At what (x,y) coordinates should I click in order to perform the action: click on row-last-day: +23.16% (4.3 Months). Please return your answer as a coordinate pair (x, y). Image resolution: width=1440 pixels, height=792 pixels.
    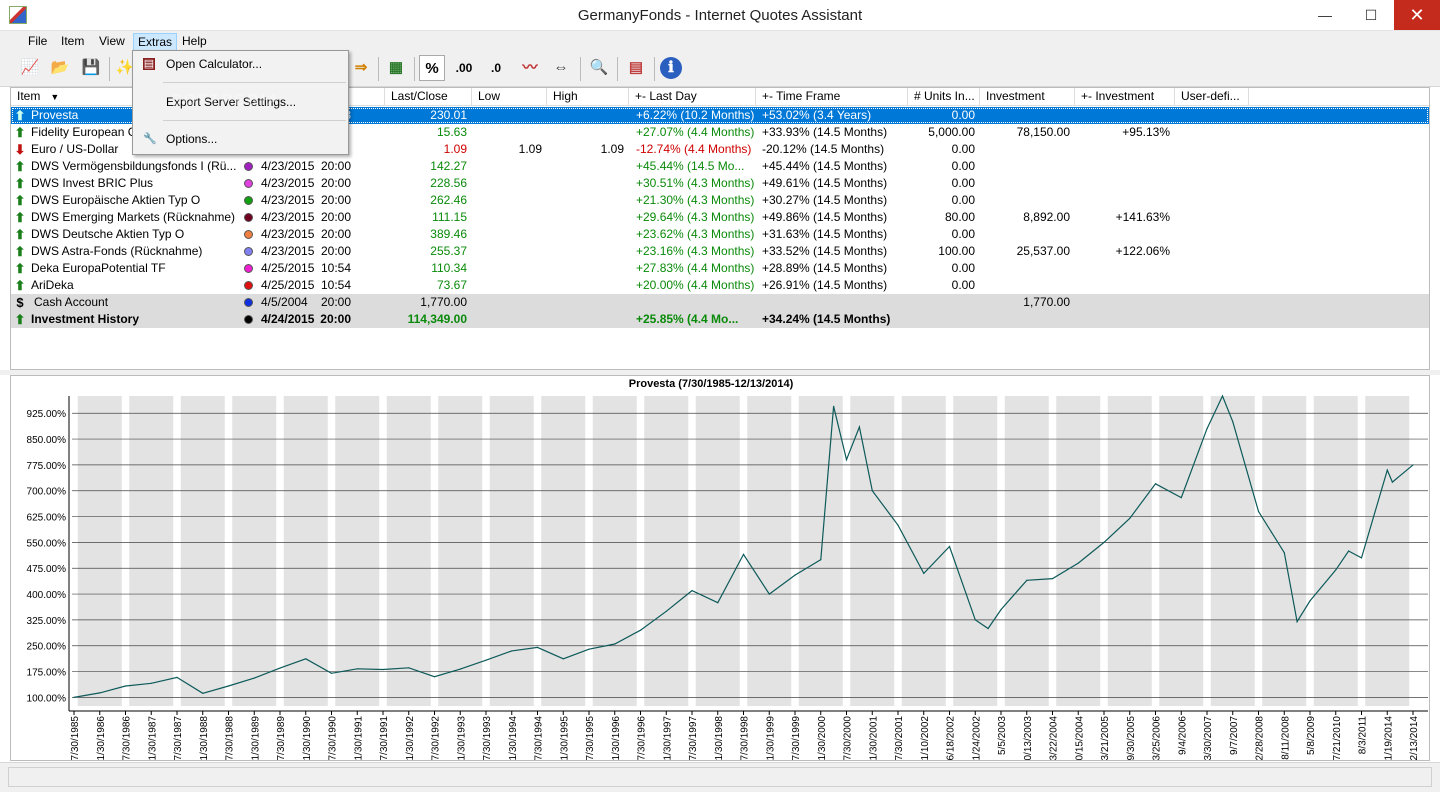
    Looking at the image, I should click on (695, 251).